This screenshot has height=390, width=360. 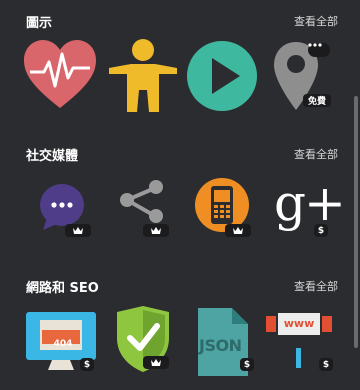 I want to click on play-icon-tile, so click(x=224, y=76).